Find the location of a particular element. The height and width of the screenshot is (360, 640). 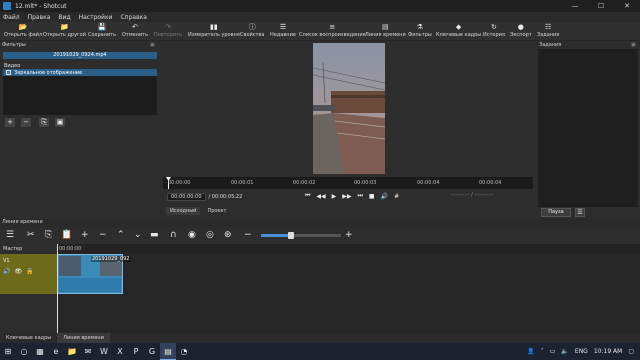

keyframes-icon: ◆ is located at coordinates (458, 27).